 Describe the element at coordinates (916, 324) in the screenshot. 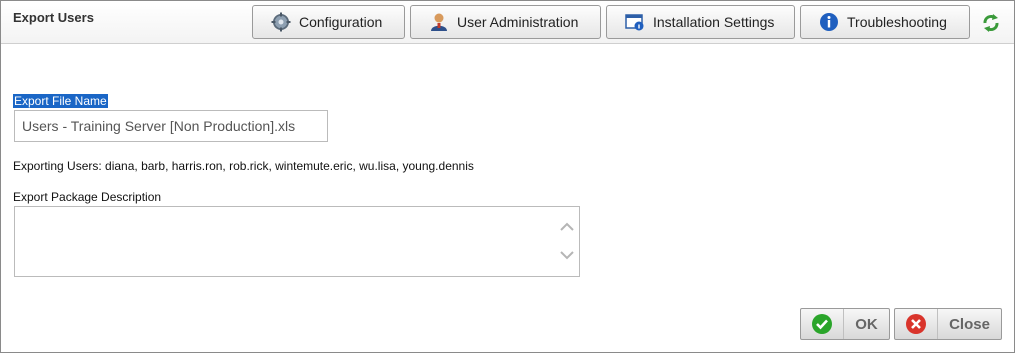

I see `close-icon` at that location.